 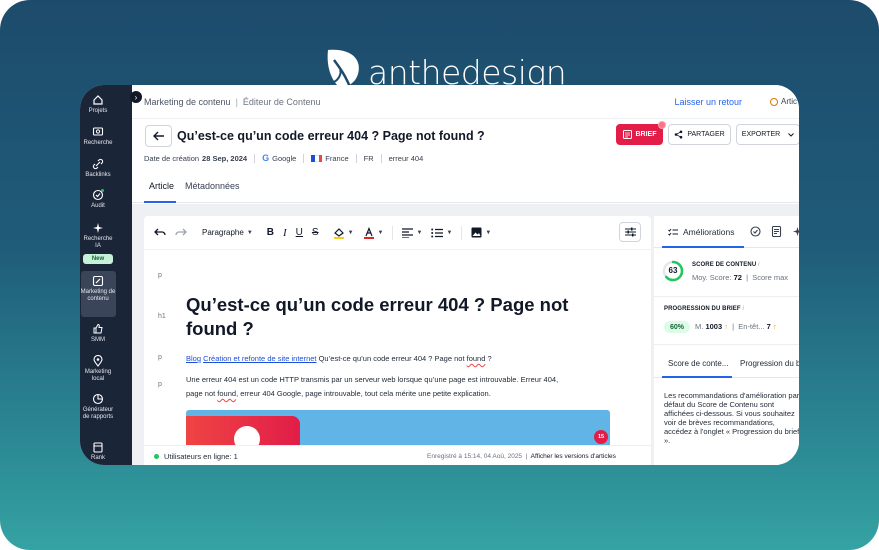 I want to click on versions-link: Afficher les versions d'articles, so click(x=573, y=456).